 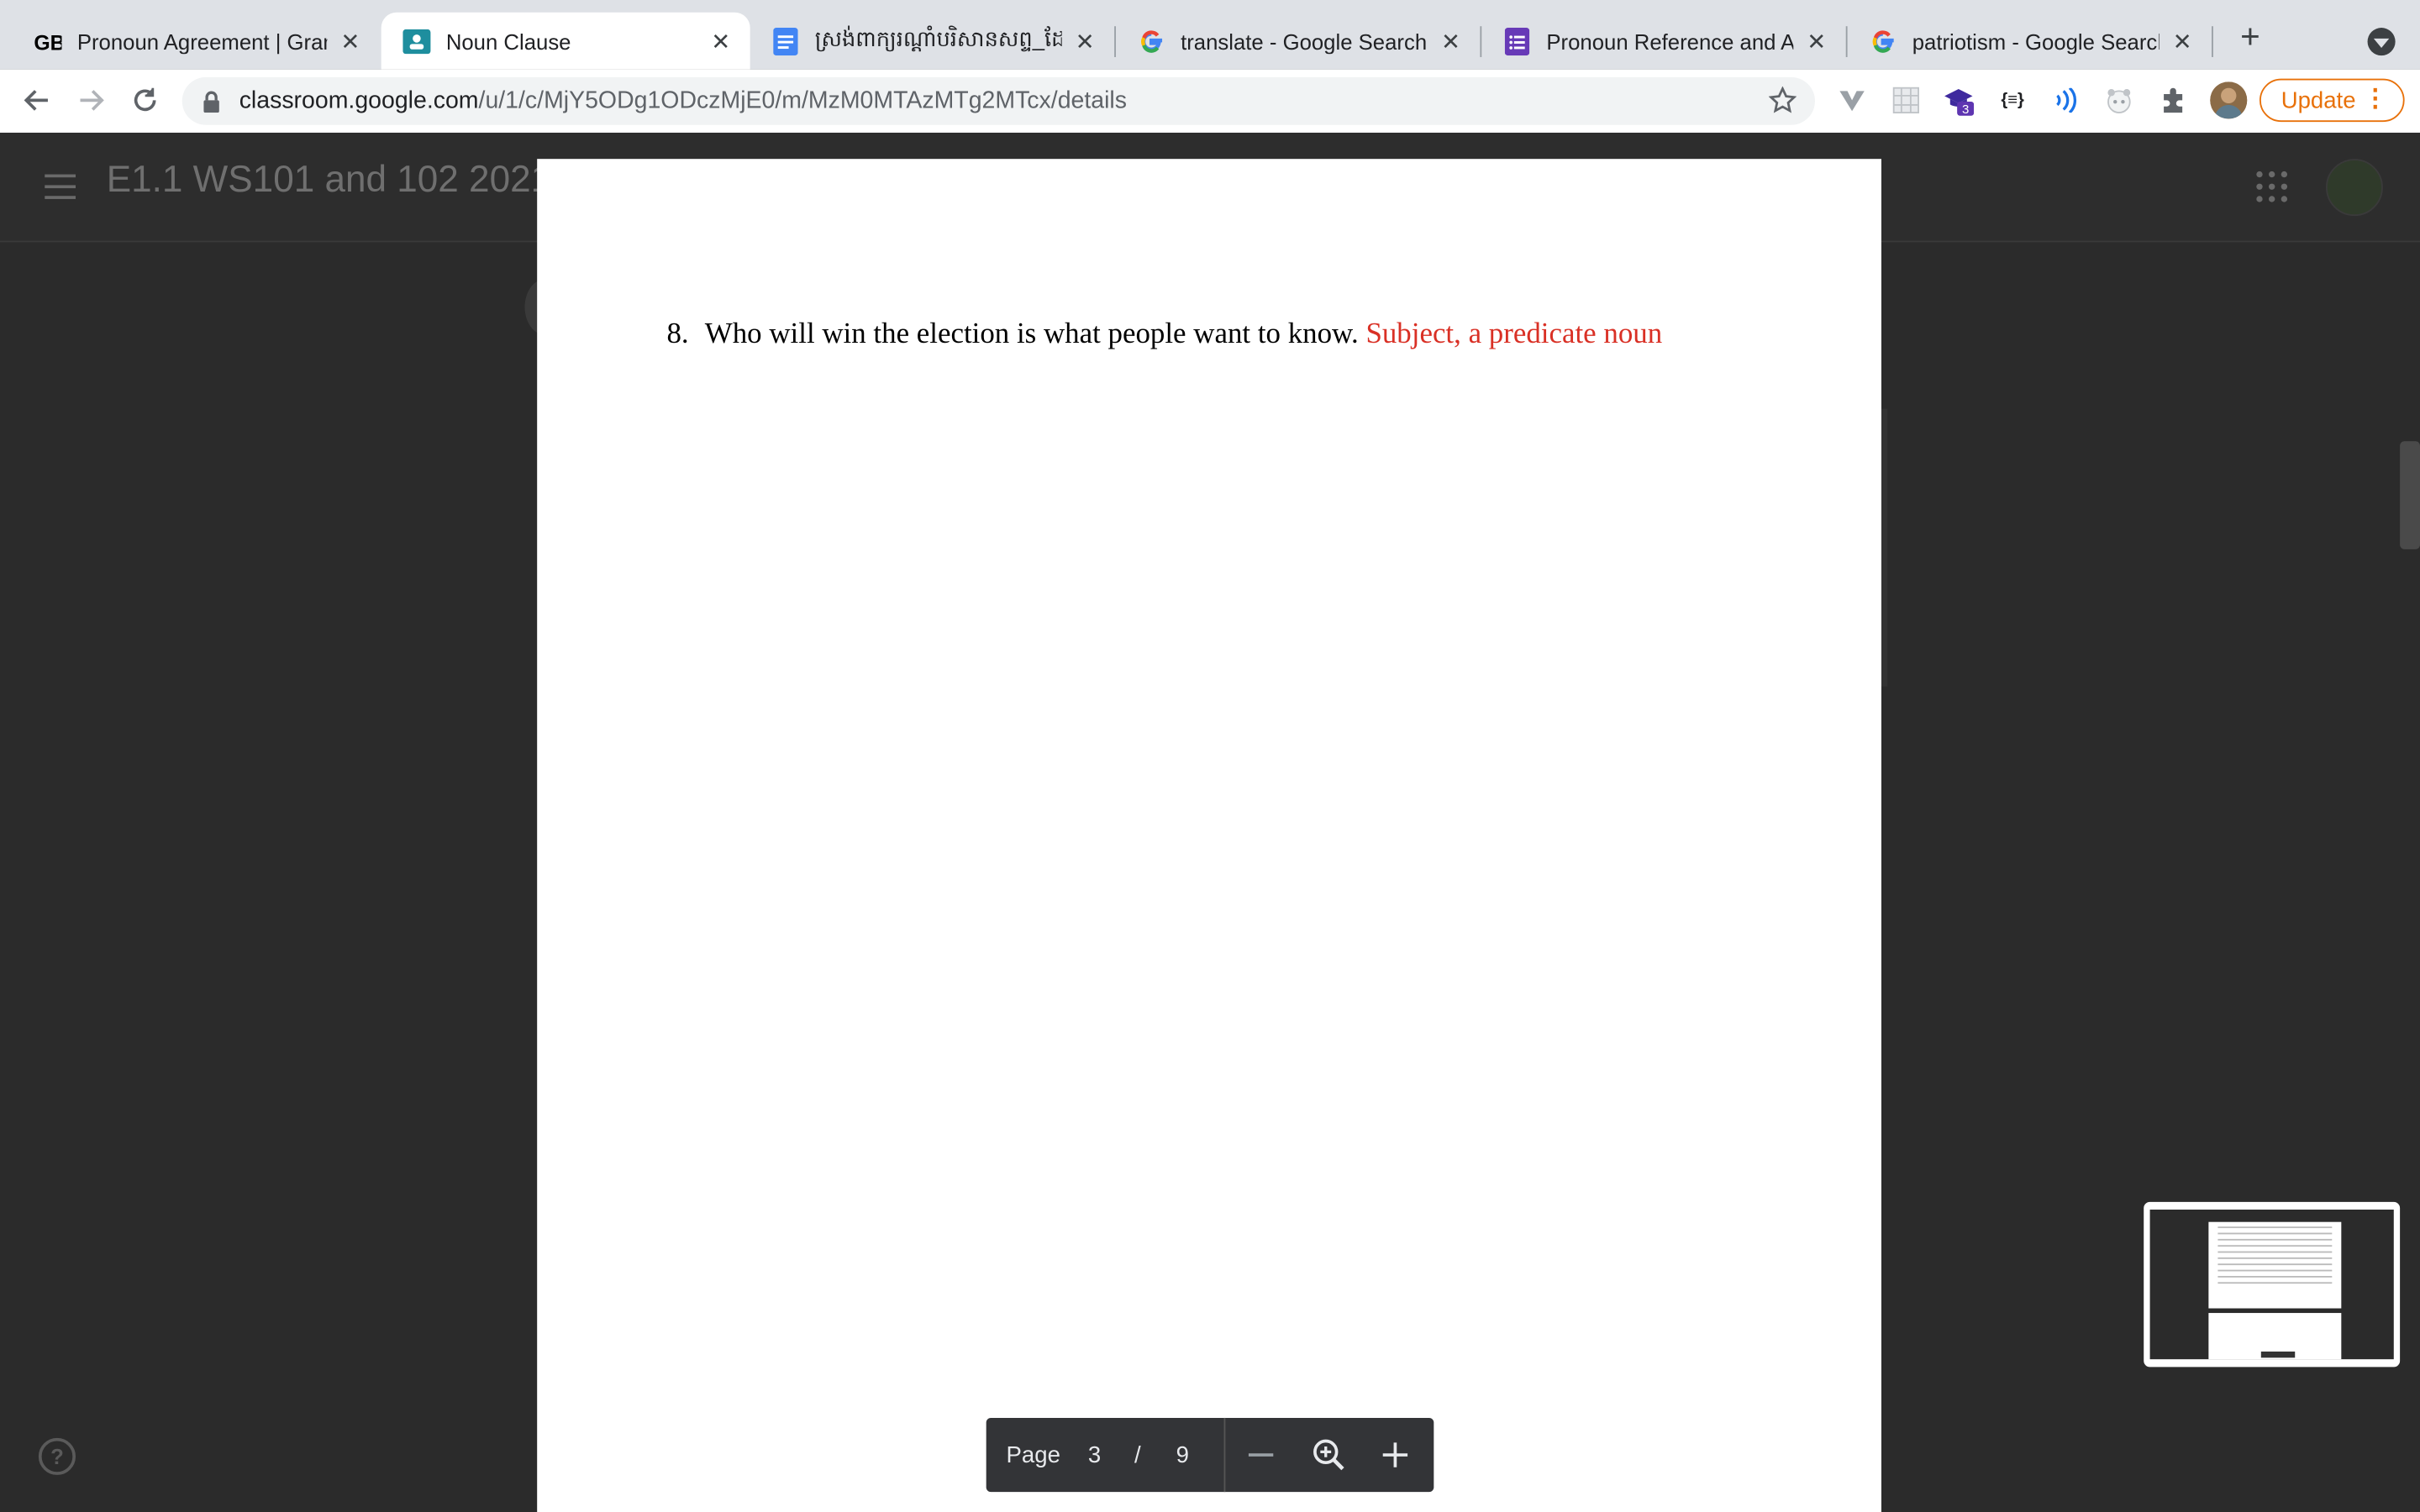 What do you see at coordinates (2173, 100) in the screenshot?
I see `puzzle-extensions-icon` at bounding box center [2173, 100].